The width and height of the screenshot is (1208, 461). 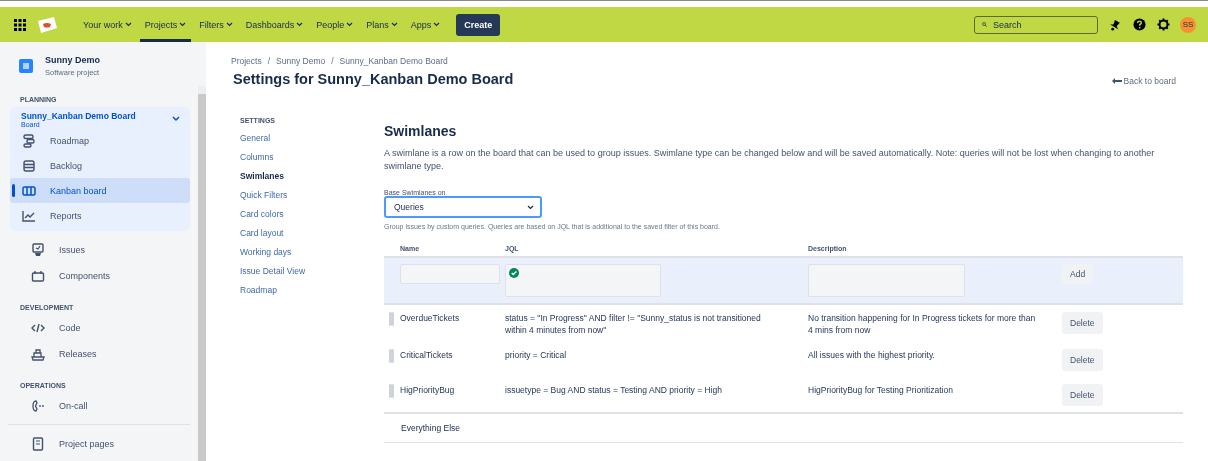 I want to click on sidebar-item: Reports, so click(x=100, y=215).